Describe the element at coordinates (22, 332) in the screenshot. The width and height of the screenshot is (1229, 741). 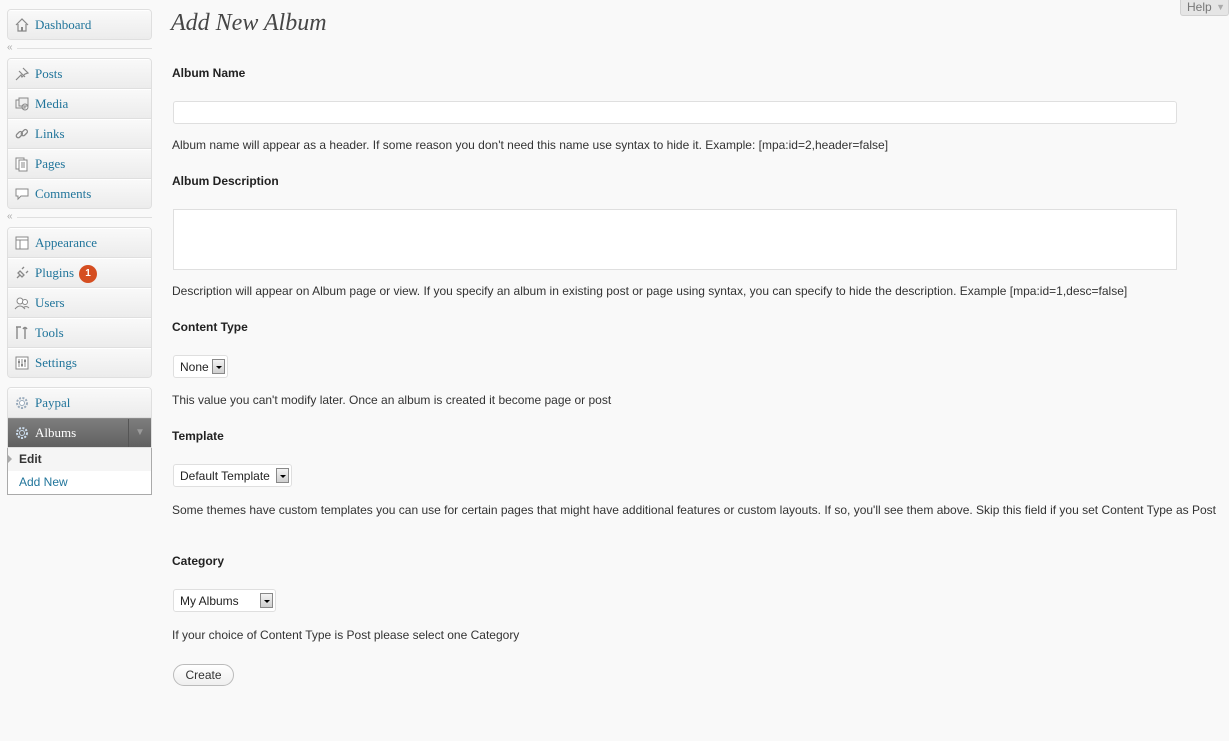
I see `tools-icon` at that location.